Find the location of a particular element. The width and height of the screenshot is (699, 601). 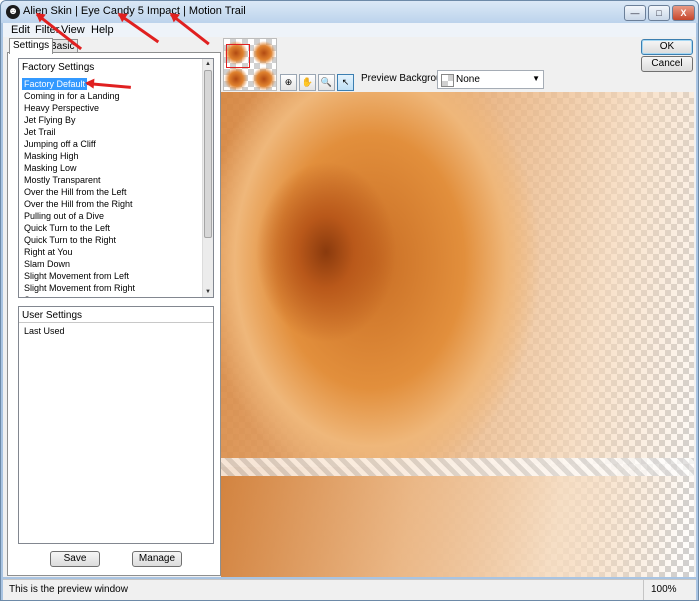

status-bar: This is the preview window 100% is located at coordinates (349, 589).